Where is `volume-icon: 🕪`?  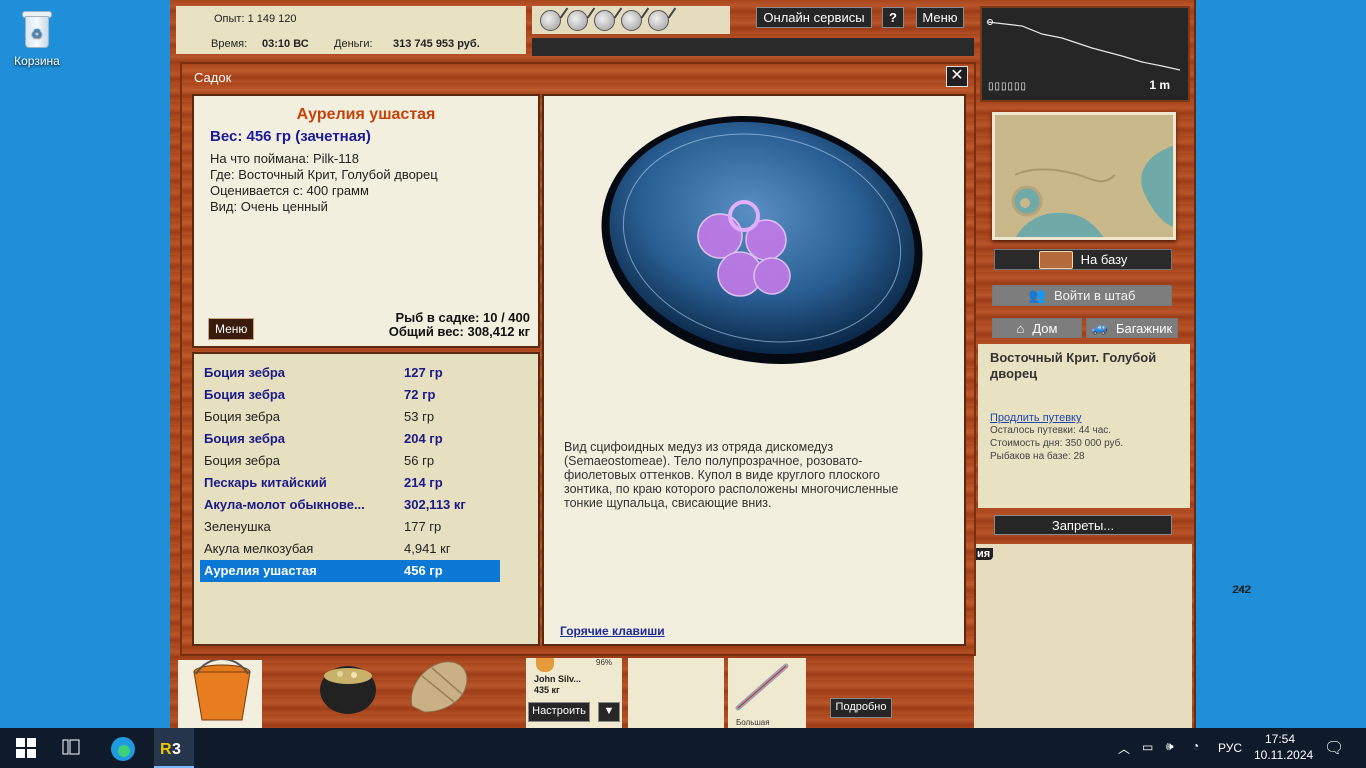
volume-icon: 🕪 is located at coordinates (1170, 746).